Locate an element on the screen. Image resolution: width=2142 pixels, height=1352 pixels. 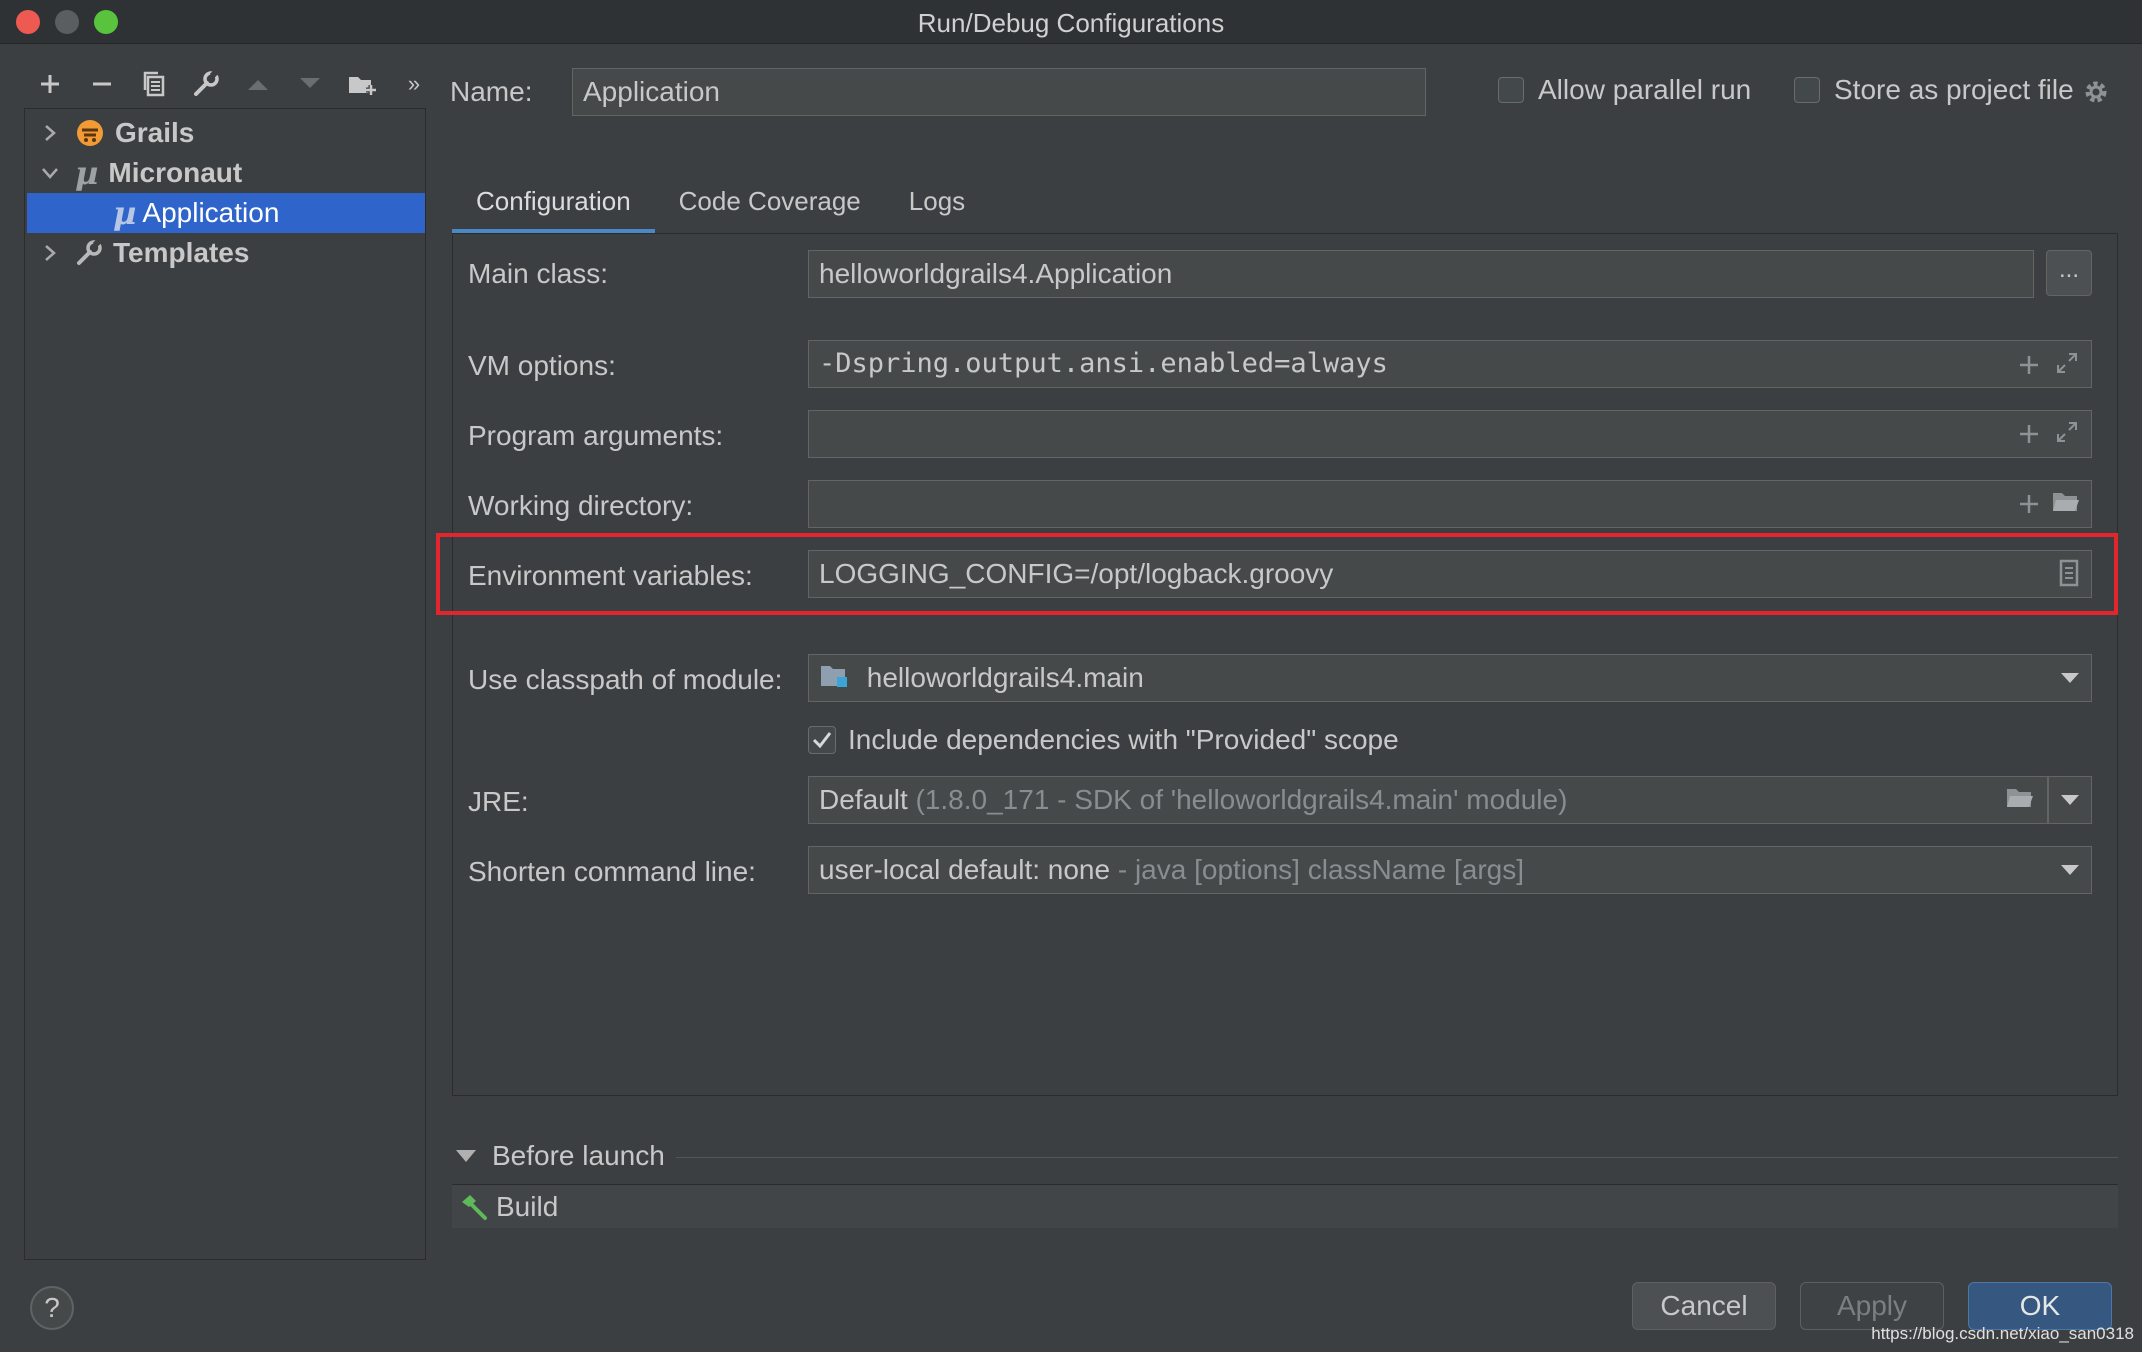
tree-item-grails: Grails is located at coordinates (225, 133).